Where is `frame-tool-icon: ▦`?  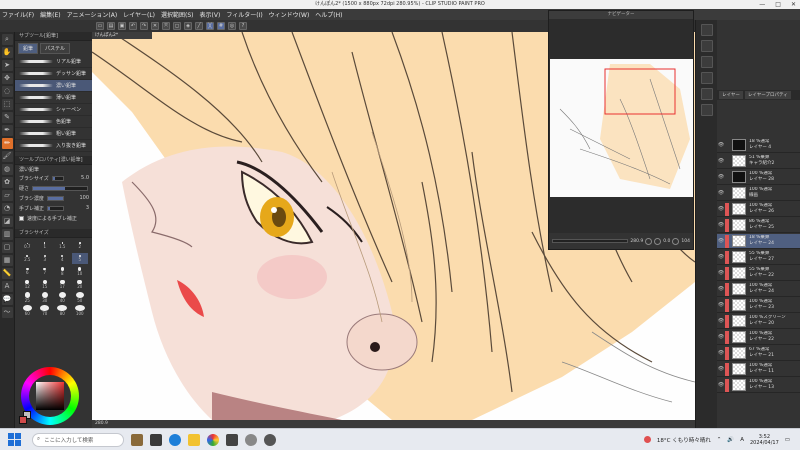
frame-tool-icon: ▦ is located at coordinates (7, 260).